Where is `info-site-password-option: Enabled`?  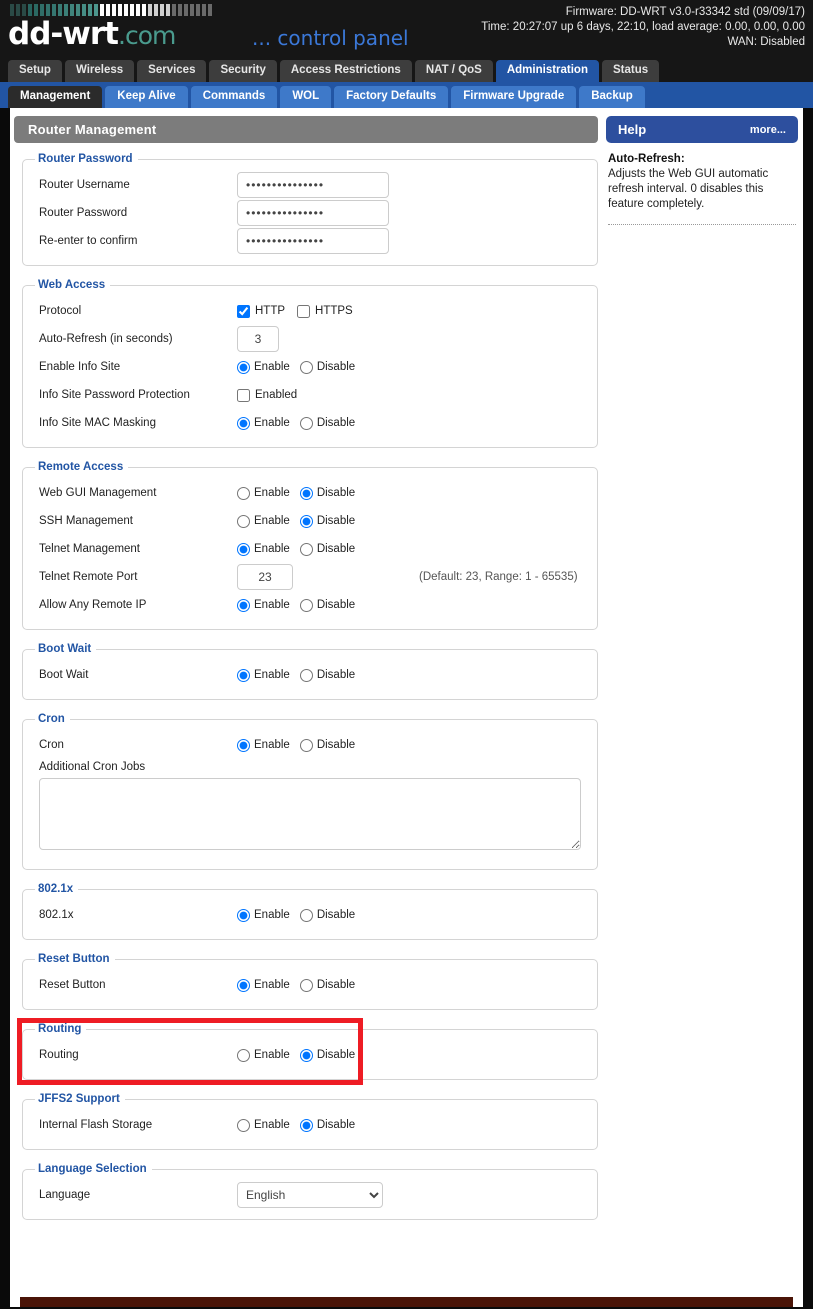 info-site-password-option: Enabled is located at coordinates (267, 395).